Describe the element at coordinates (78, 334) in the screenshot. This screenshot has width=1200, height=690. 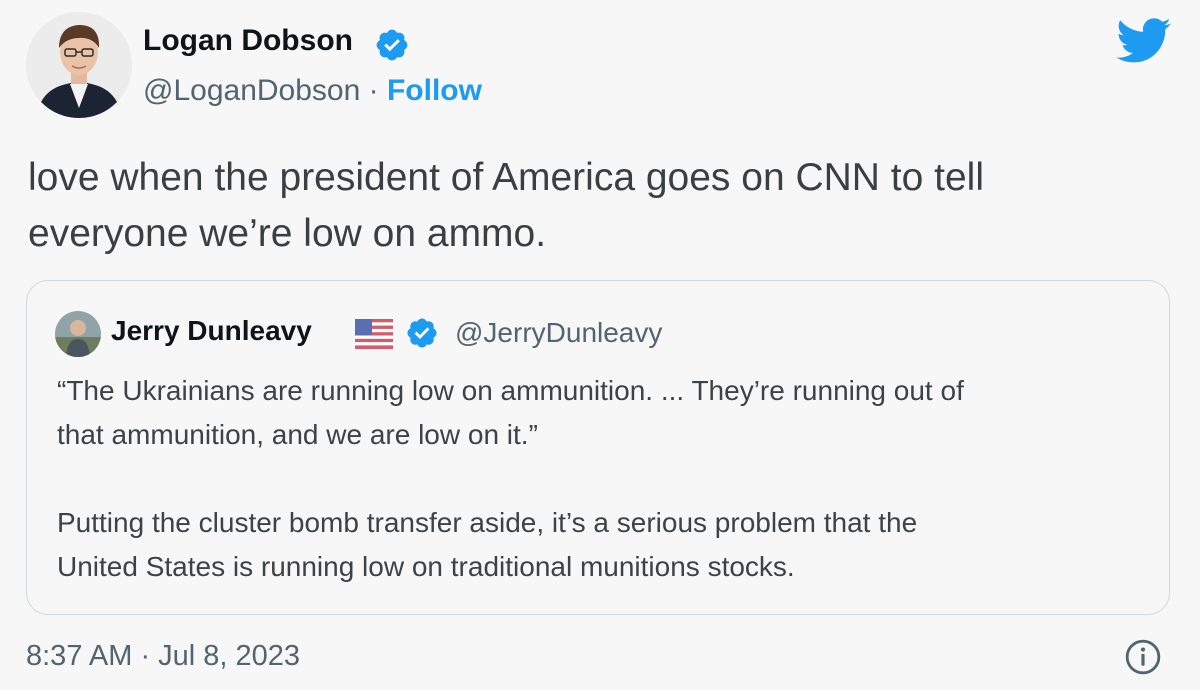
I see `quoted-author-avatar` at that location.